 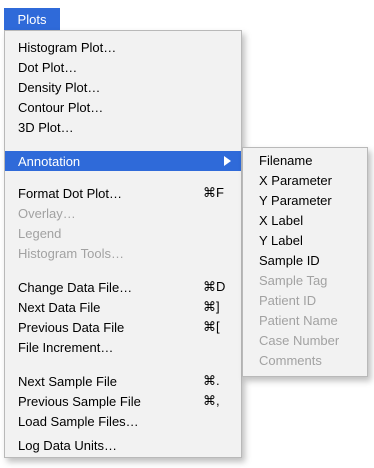 I want to click on menu-item-previous-sample-file: Previous Sample File ⌘,, so click(x=123, y=401).